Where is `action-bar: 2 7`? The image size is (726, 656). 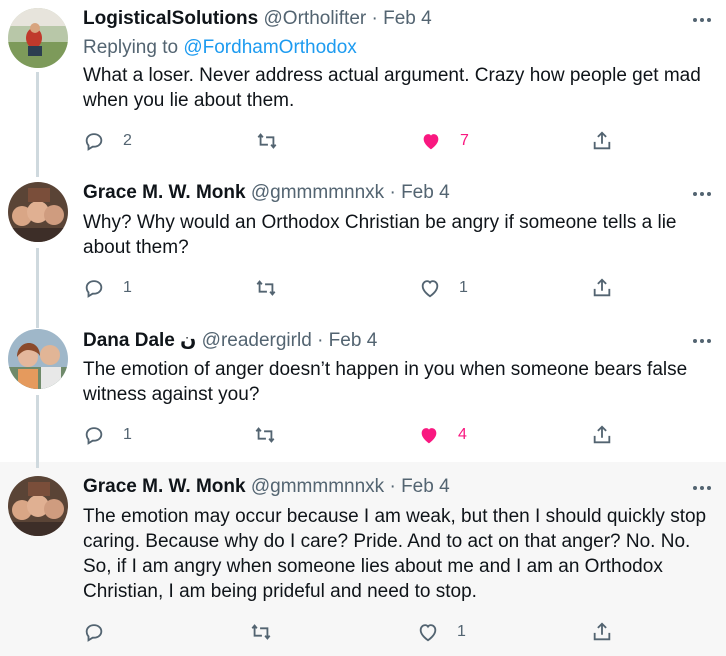
action-bar: 2 7 is located at coordinates (398, 141).